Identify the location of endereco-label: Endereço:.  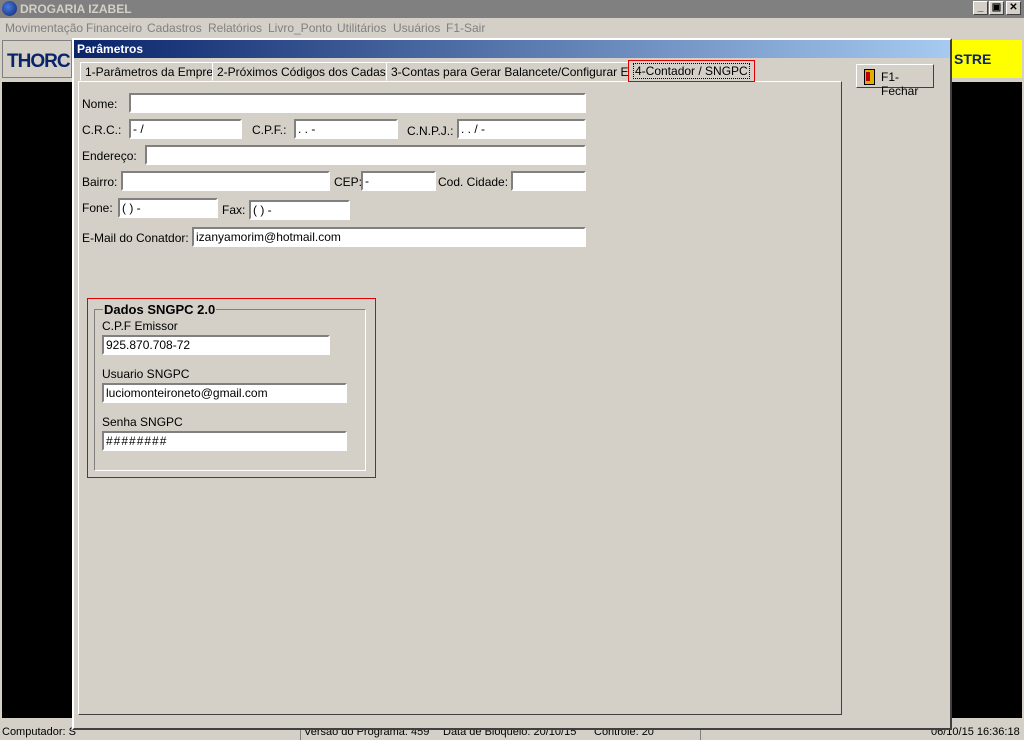
(109, 156).